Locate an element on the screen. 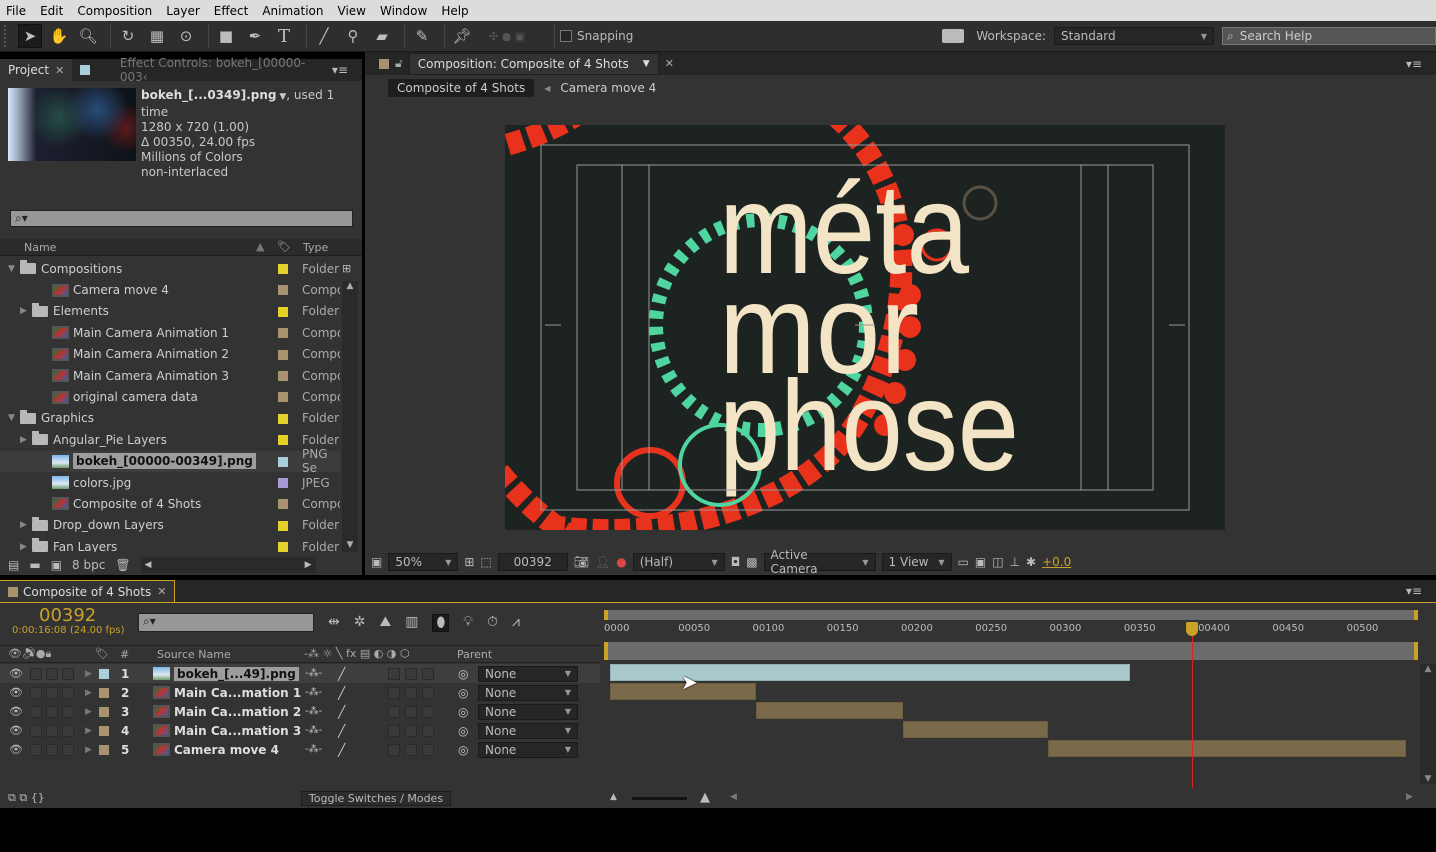 This screenshot has height=852, width=1436. pixel-aspect-icon: ▭ is located at coordinates (963, 562).